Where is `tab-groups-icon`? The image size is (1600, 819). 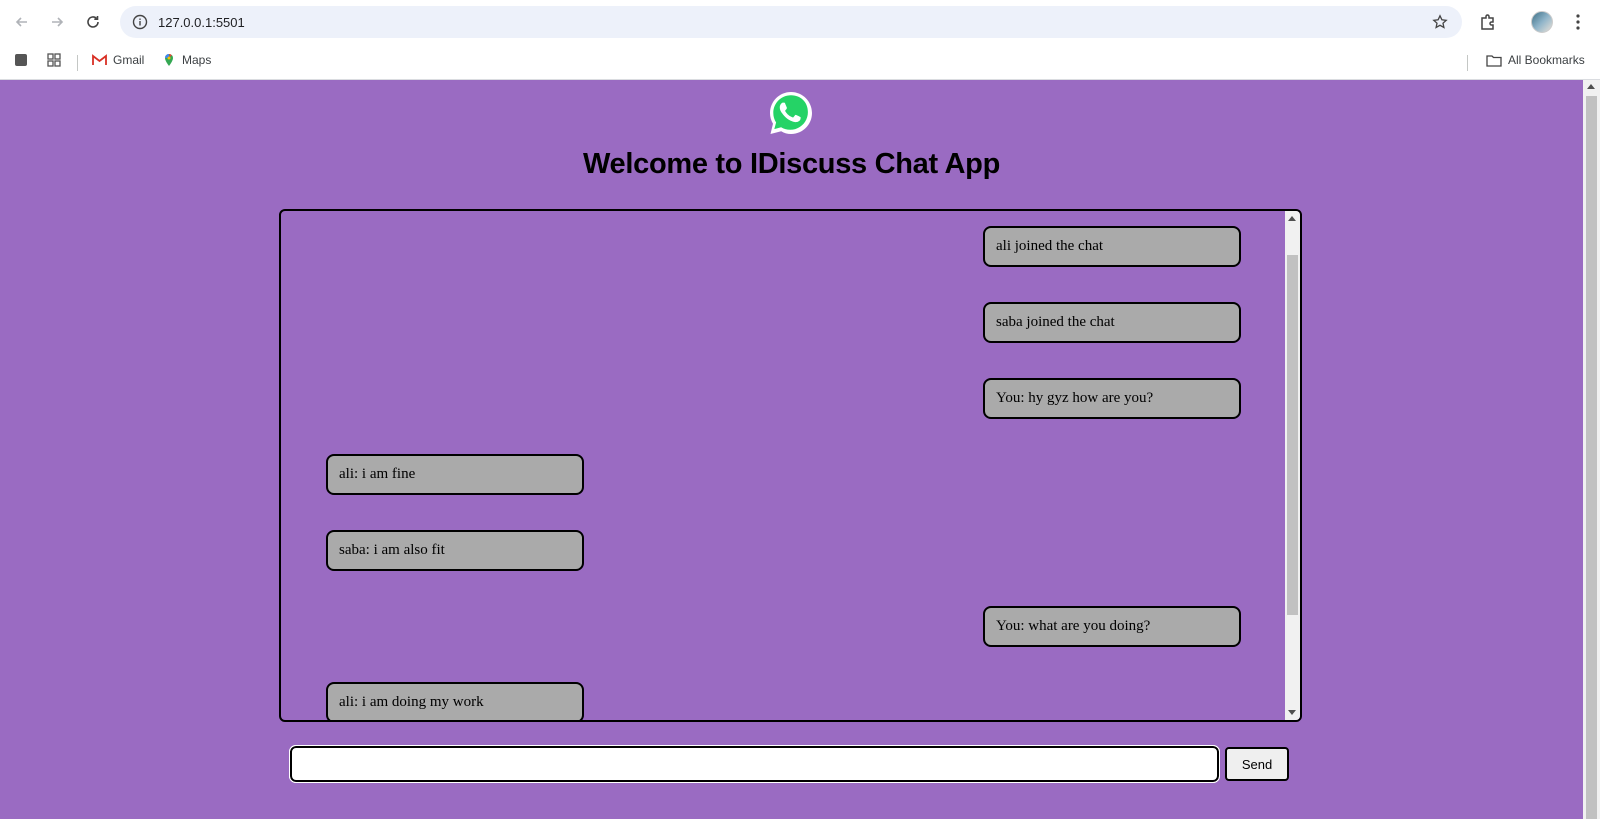
tab-groups-icon is located at coordinates (21, 60).